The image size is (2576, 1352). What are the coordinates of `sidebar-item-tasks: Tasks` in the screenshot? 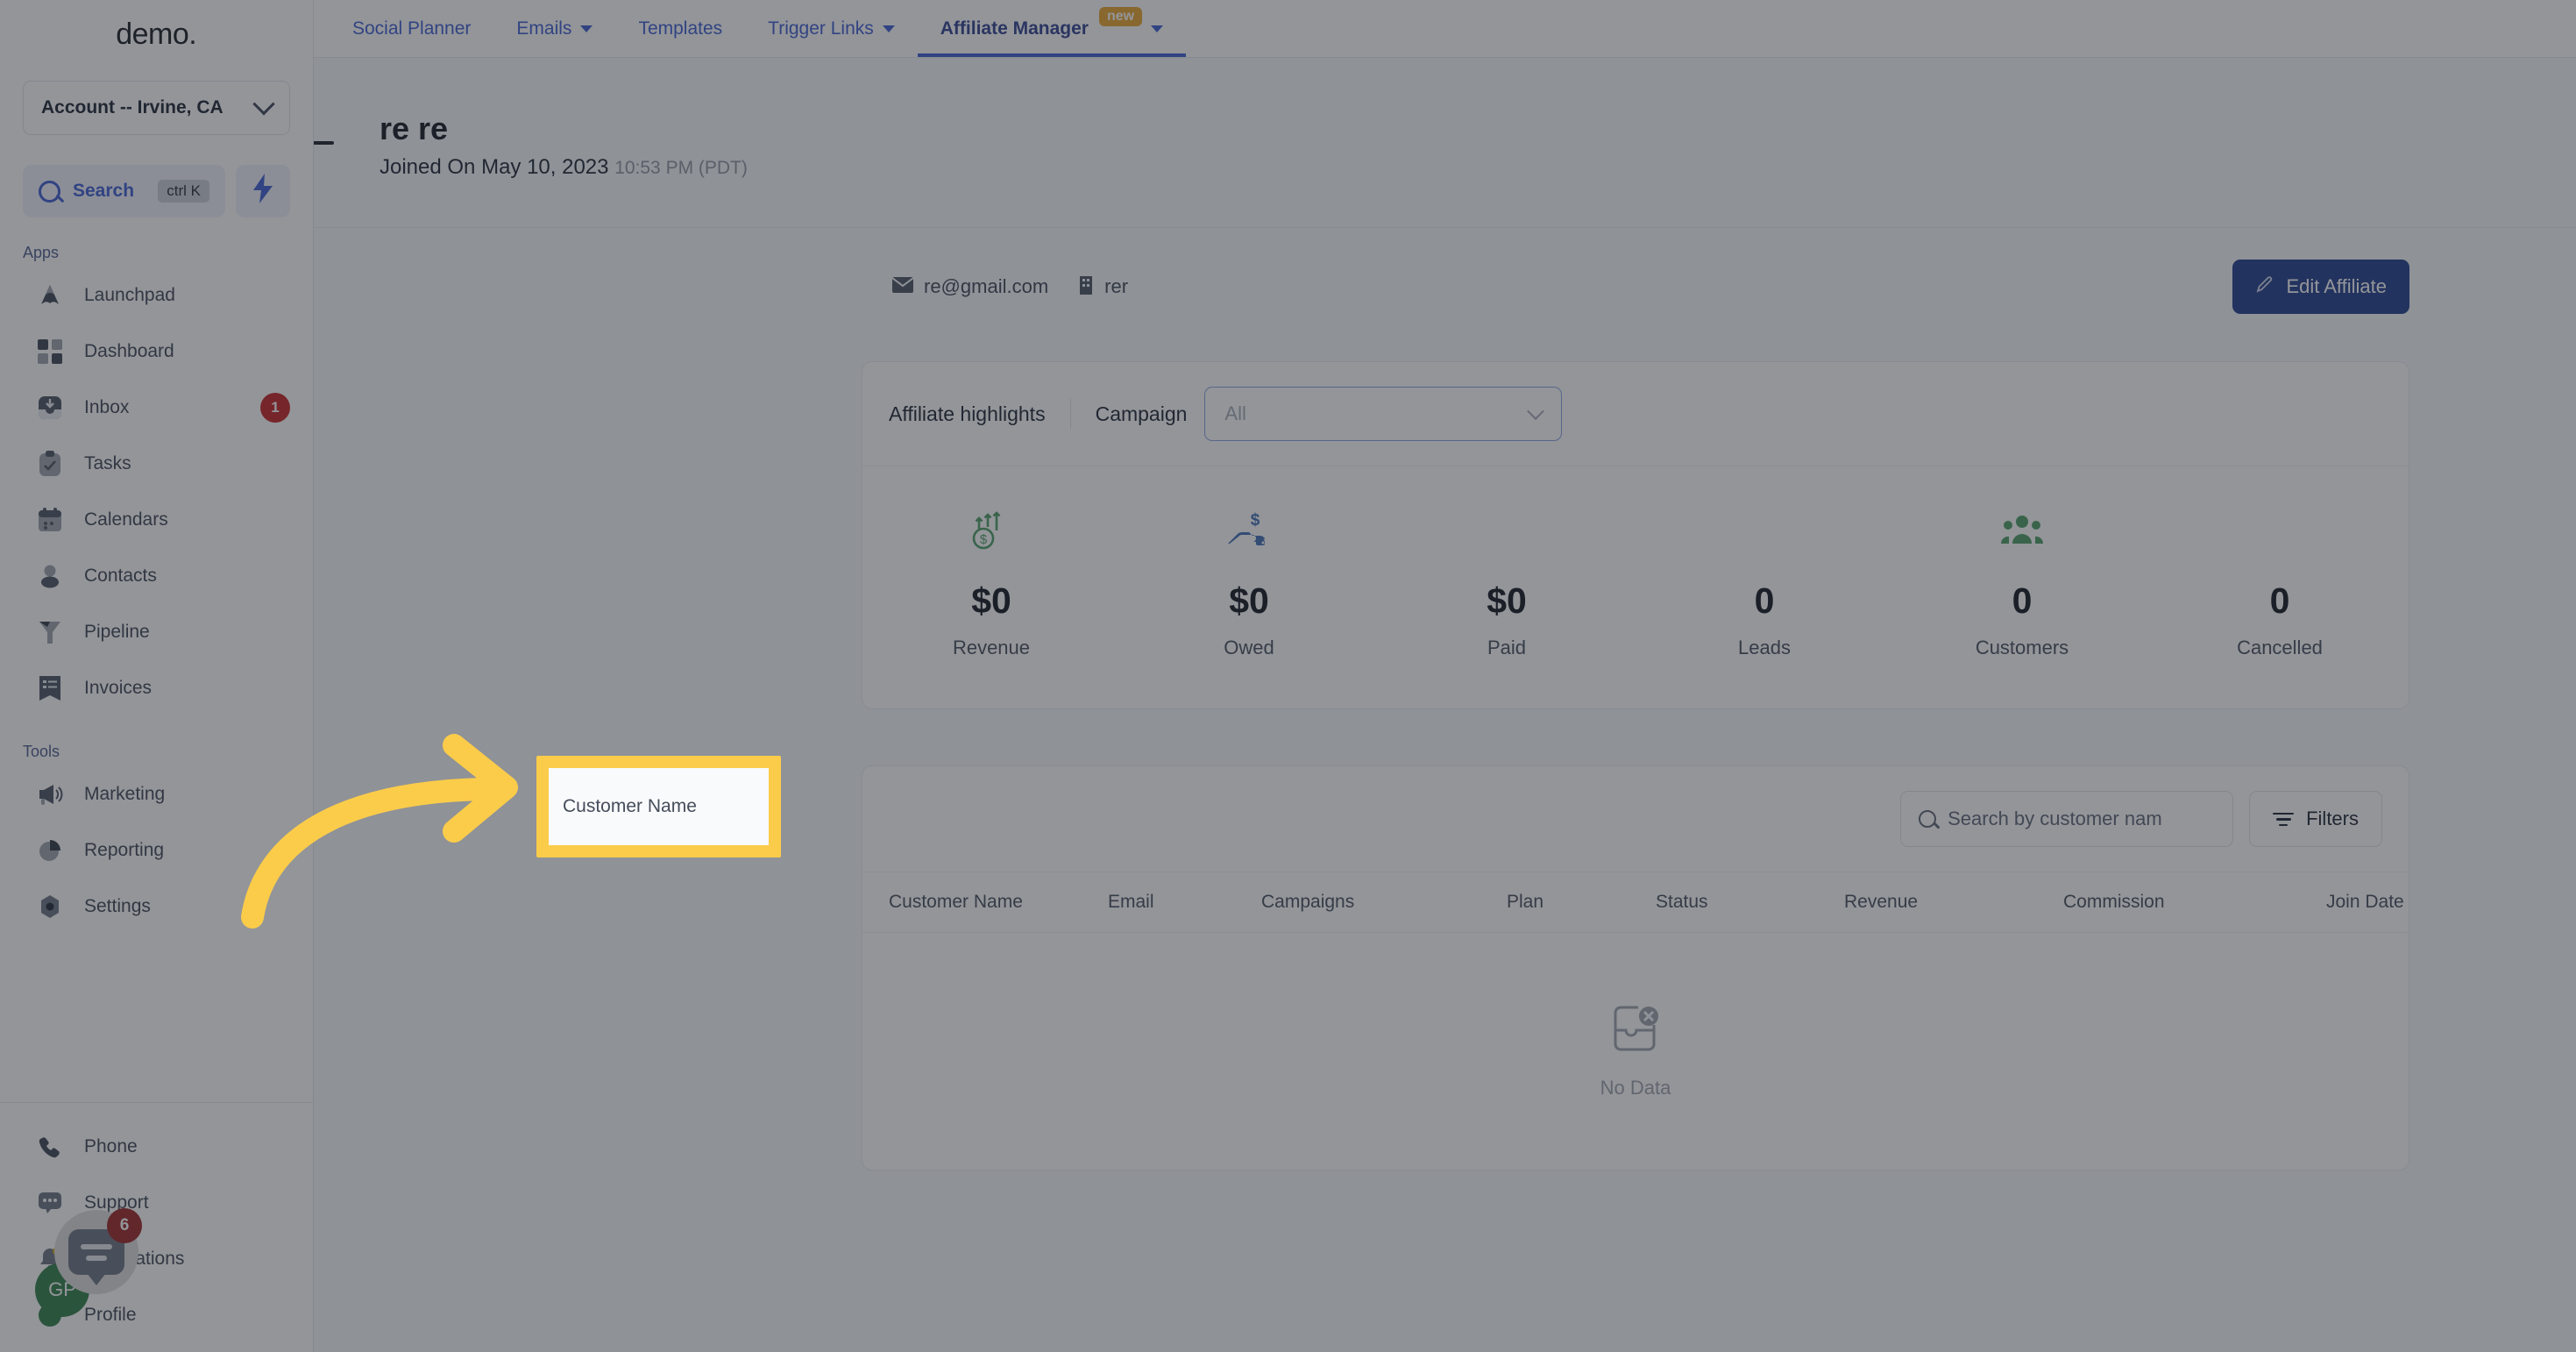 It's located at (156, 464).